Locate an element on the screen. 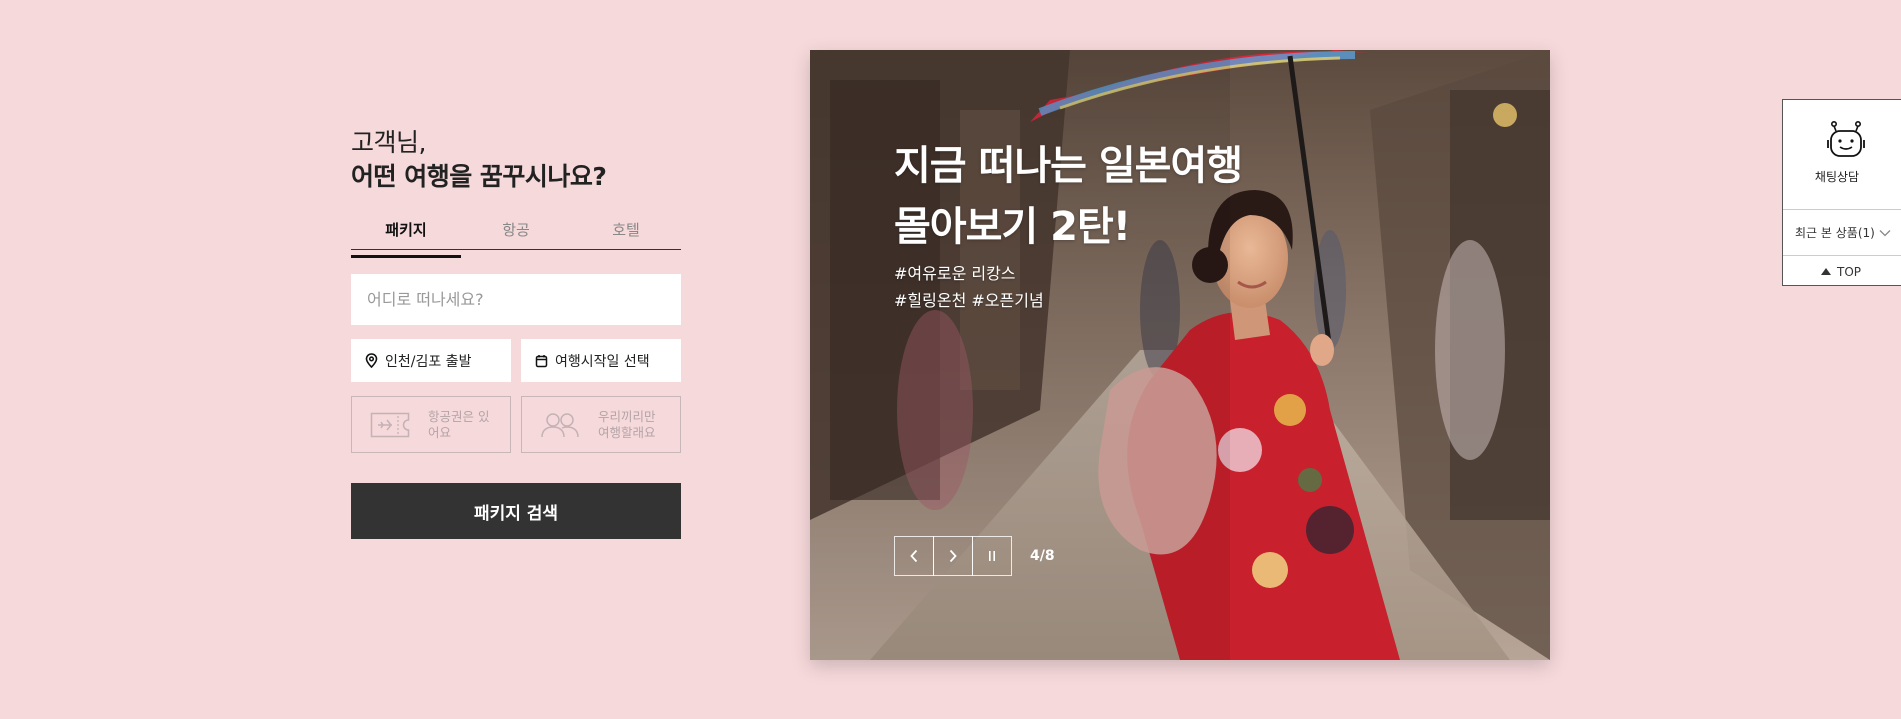 The height and width of the screenshot is (719, 1901). chat-consult-button: 채팅상담 is located at coordinates (1842, 155).